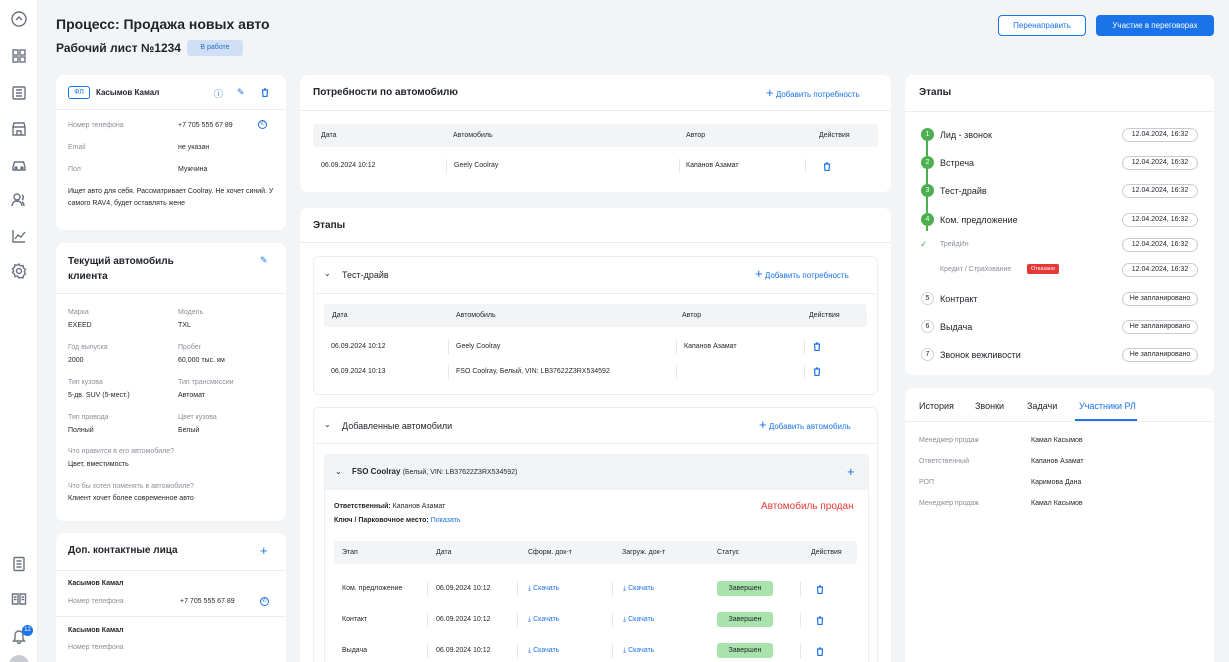 The width and height of the screenshot is (1229, 662). I want to click on step-done-dot: 3, so click(927, 190).